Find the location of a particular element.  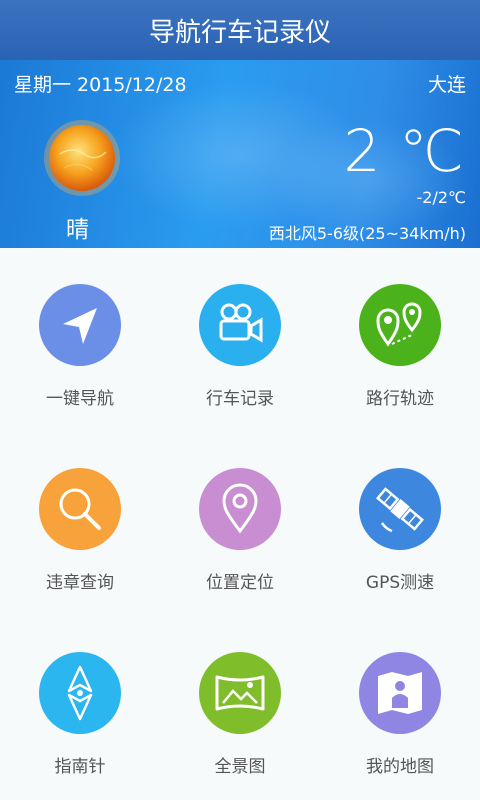

app-title: 导航行车记录仪 is located at coordinates (239, 32).